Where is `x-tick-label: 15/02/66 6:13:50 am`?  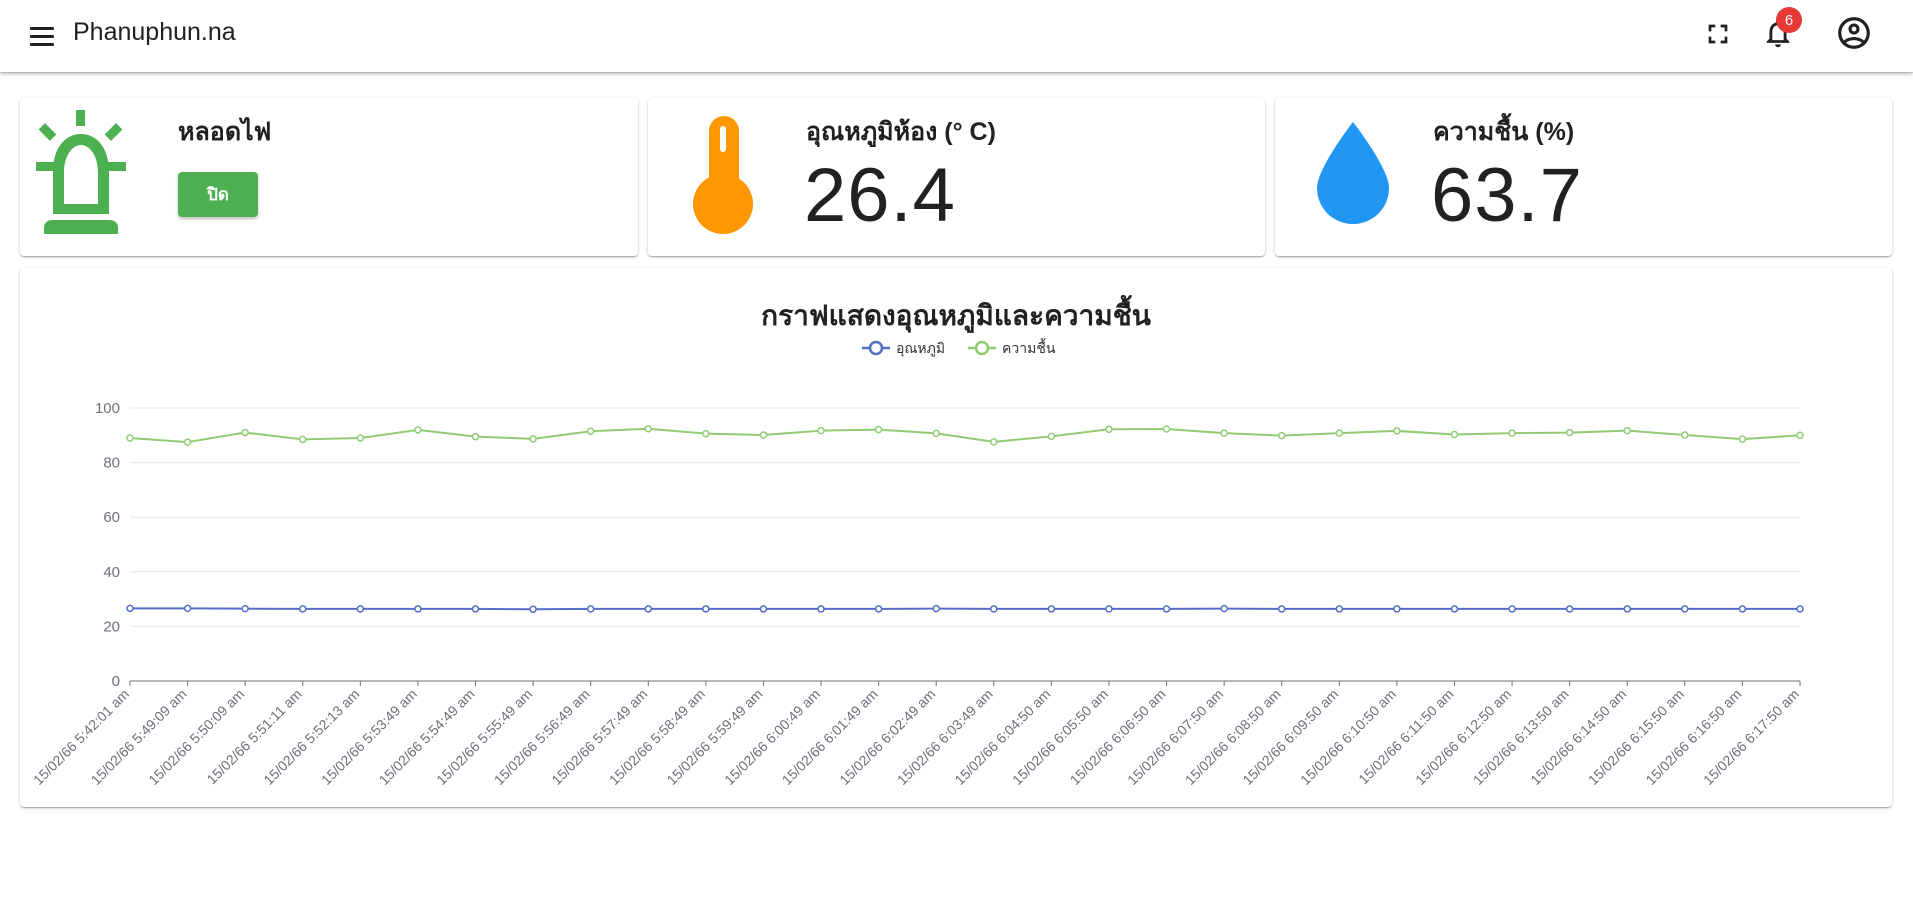 x-tick-label: 15/02/66 6:13:50 am is located at coordinates (1521, 737).